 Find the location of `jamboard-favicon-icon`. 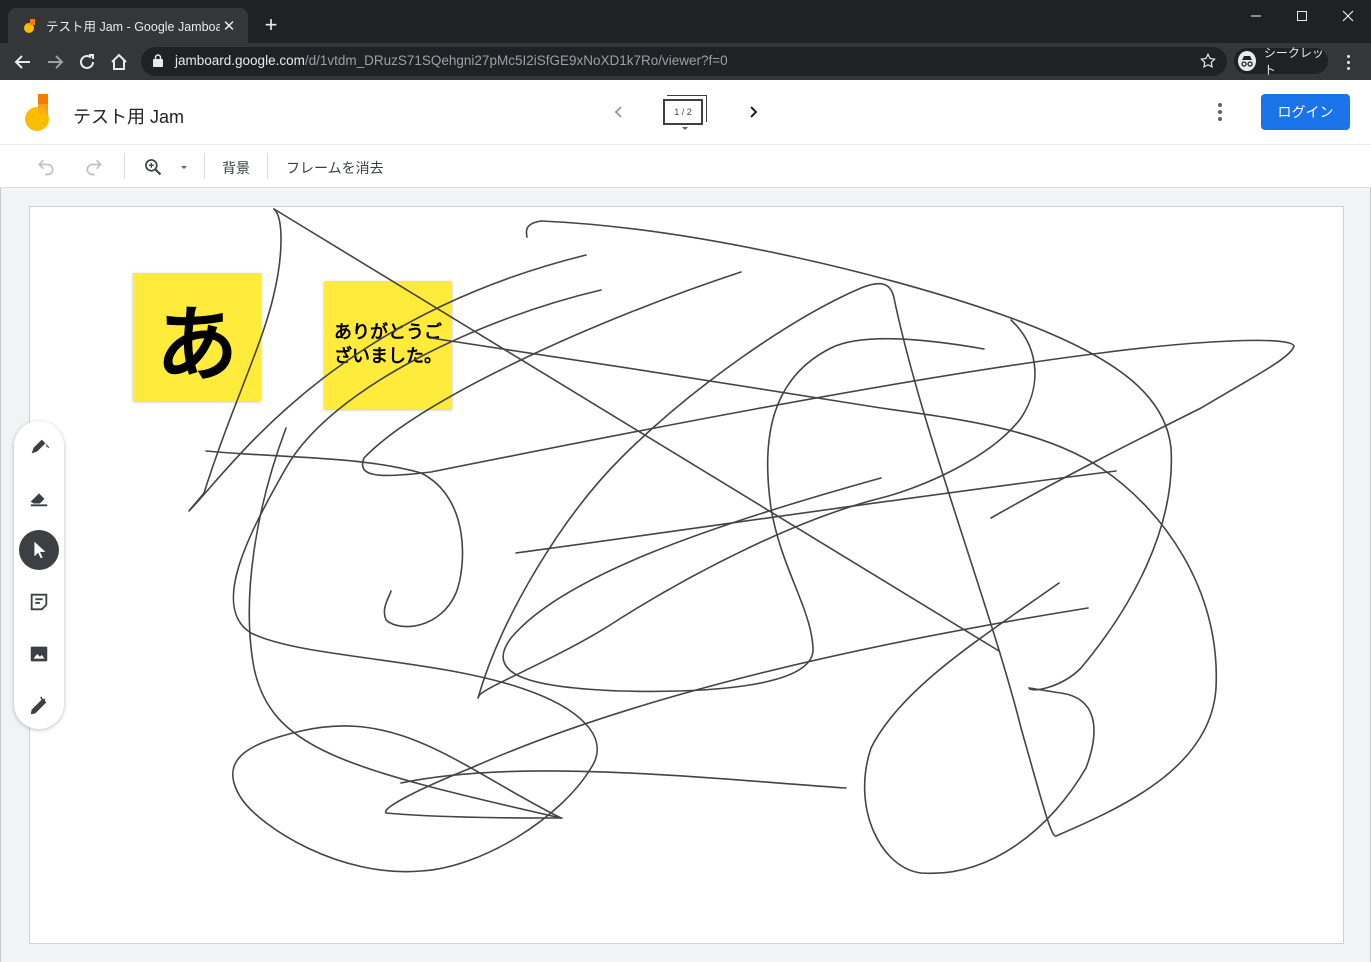

jamboard-favicon-icon is located at coordinates (30, 26).